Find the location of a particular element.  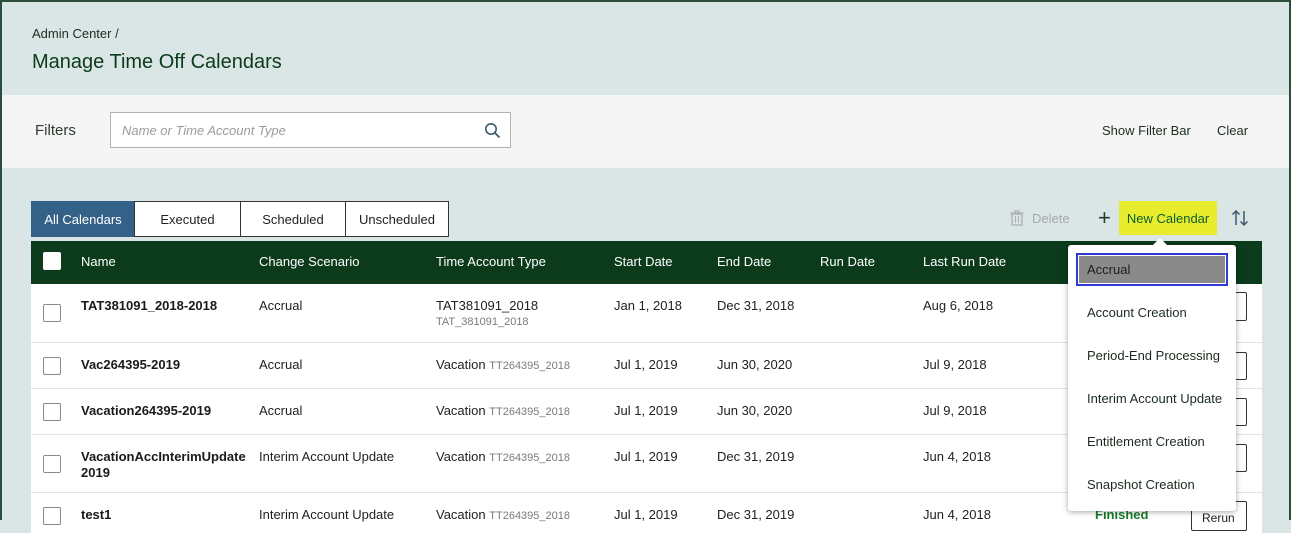

column-header-run-date: Run Date is located at coordinates (847, 261).